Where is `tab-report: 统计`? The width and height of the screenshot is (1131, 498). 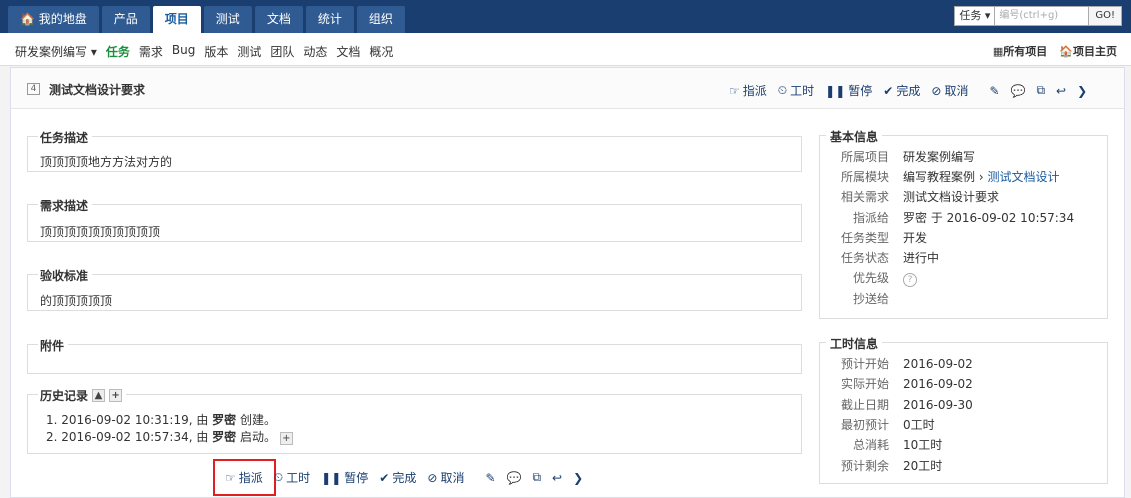
tab-report: 统计 is located at coordinates (329, 19).